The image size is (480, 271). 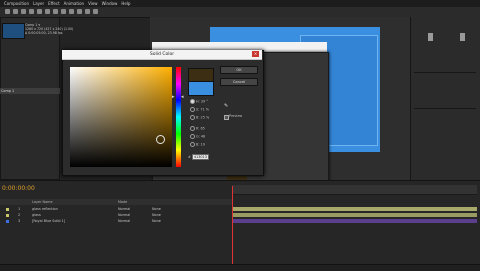 I want to click on hue-field: H: 39 °, so click(x=199, y=101).